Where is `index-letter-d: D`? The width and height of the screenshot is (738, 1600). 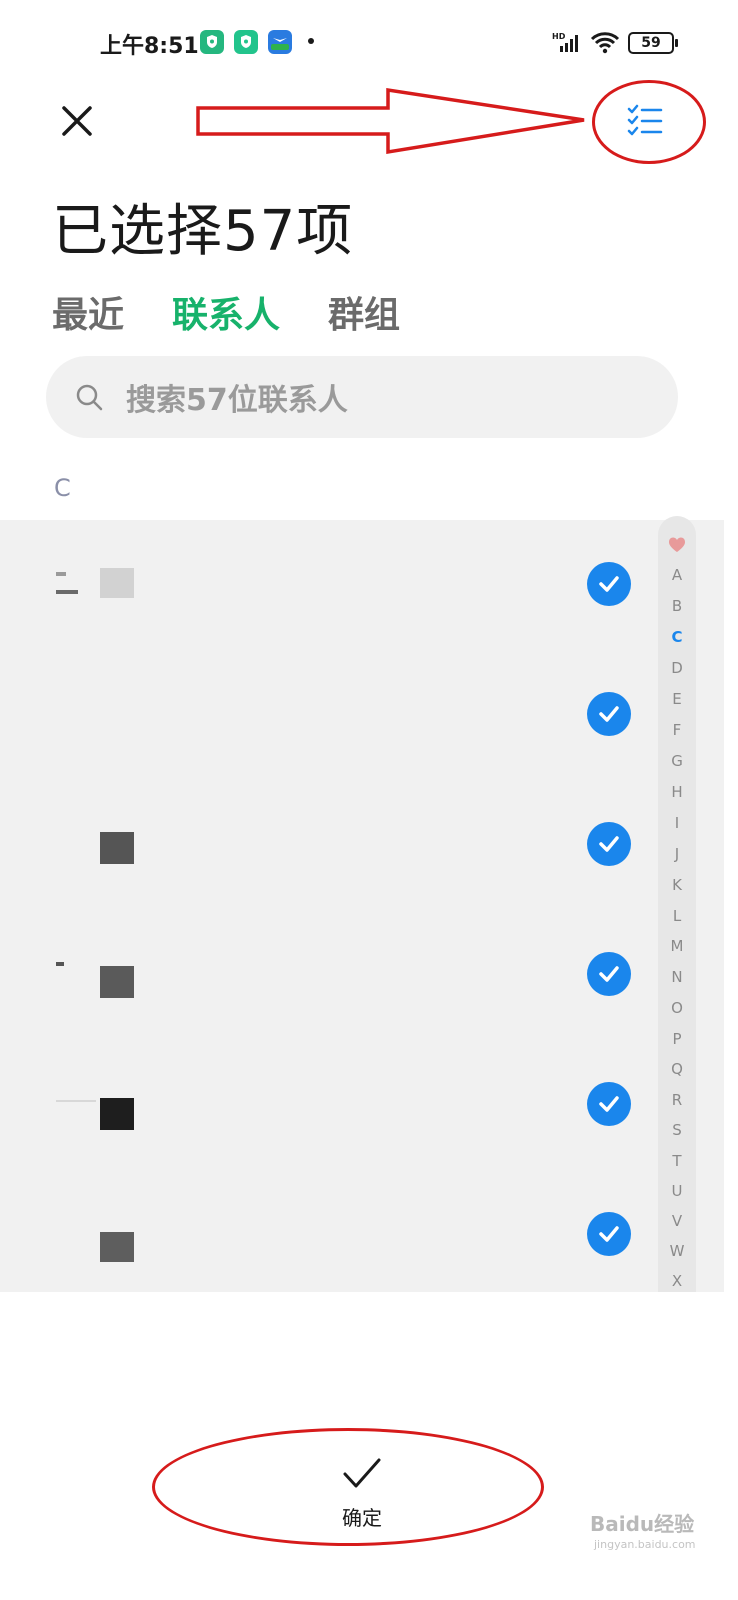
index-letter-d: D is located at coordinates (677, 668).